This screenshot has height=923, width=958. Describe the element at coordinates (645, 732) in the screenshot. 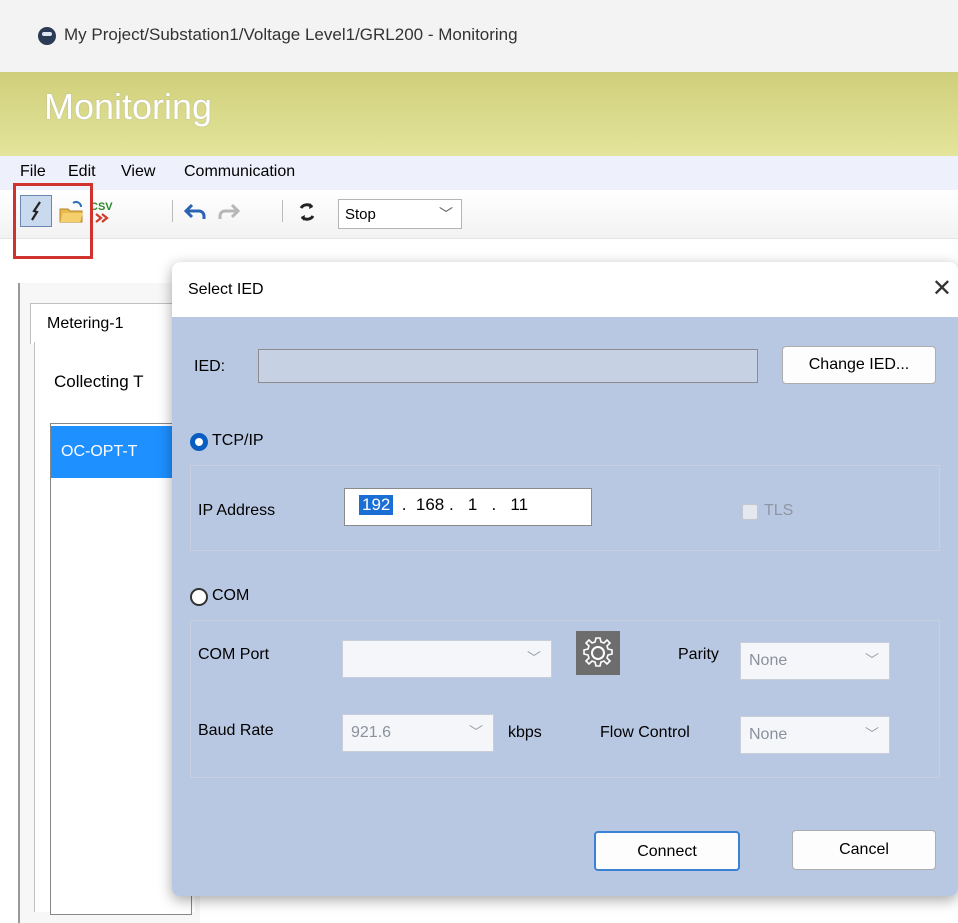

I see `flow-control-label: Flow Control` at that location.